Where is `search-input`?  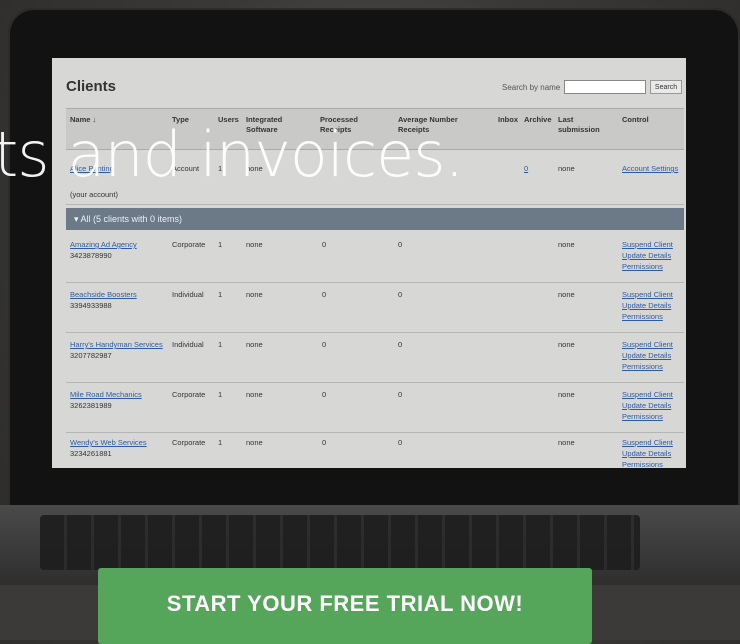 search-input is located at coordinates (605, 87).